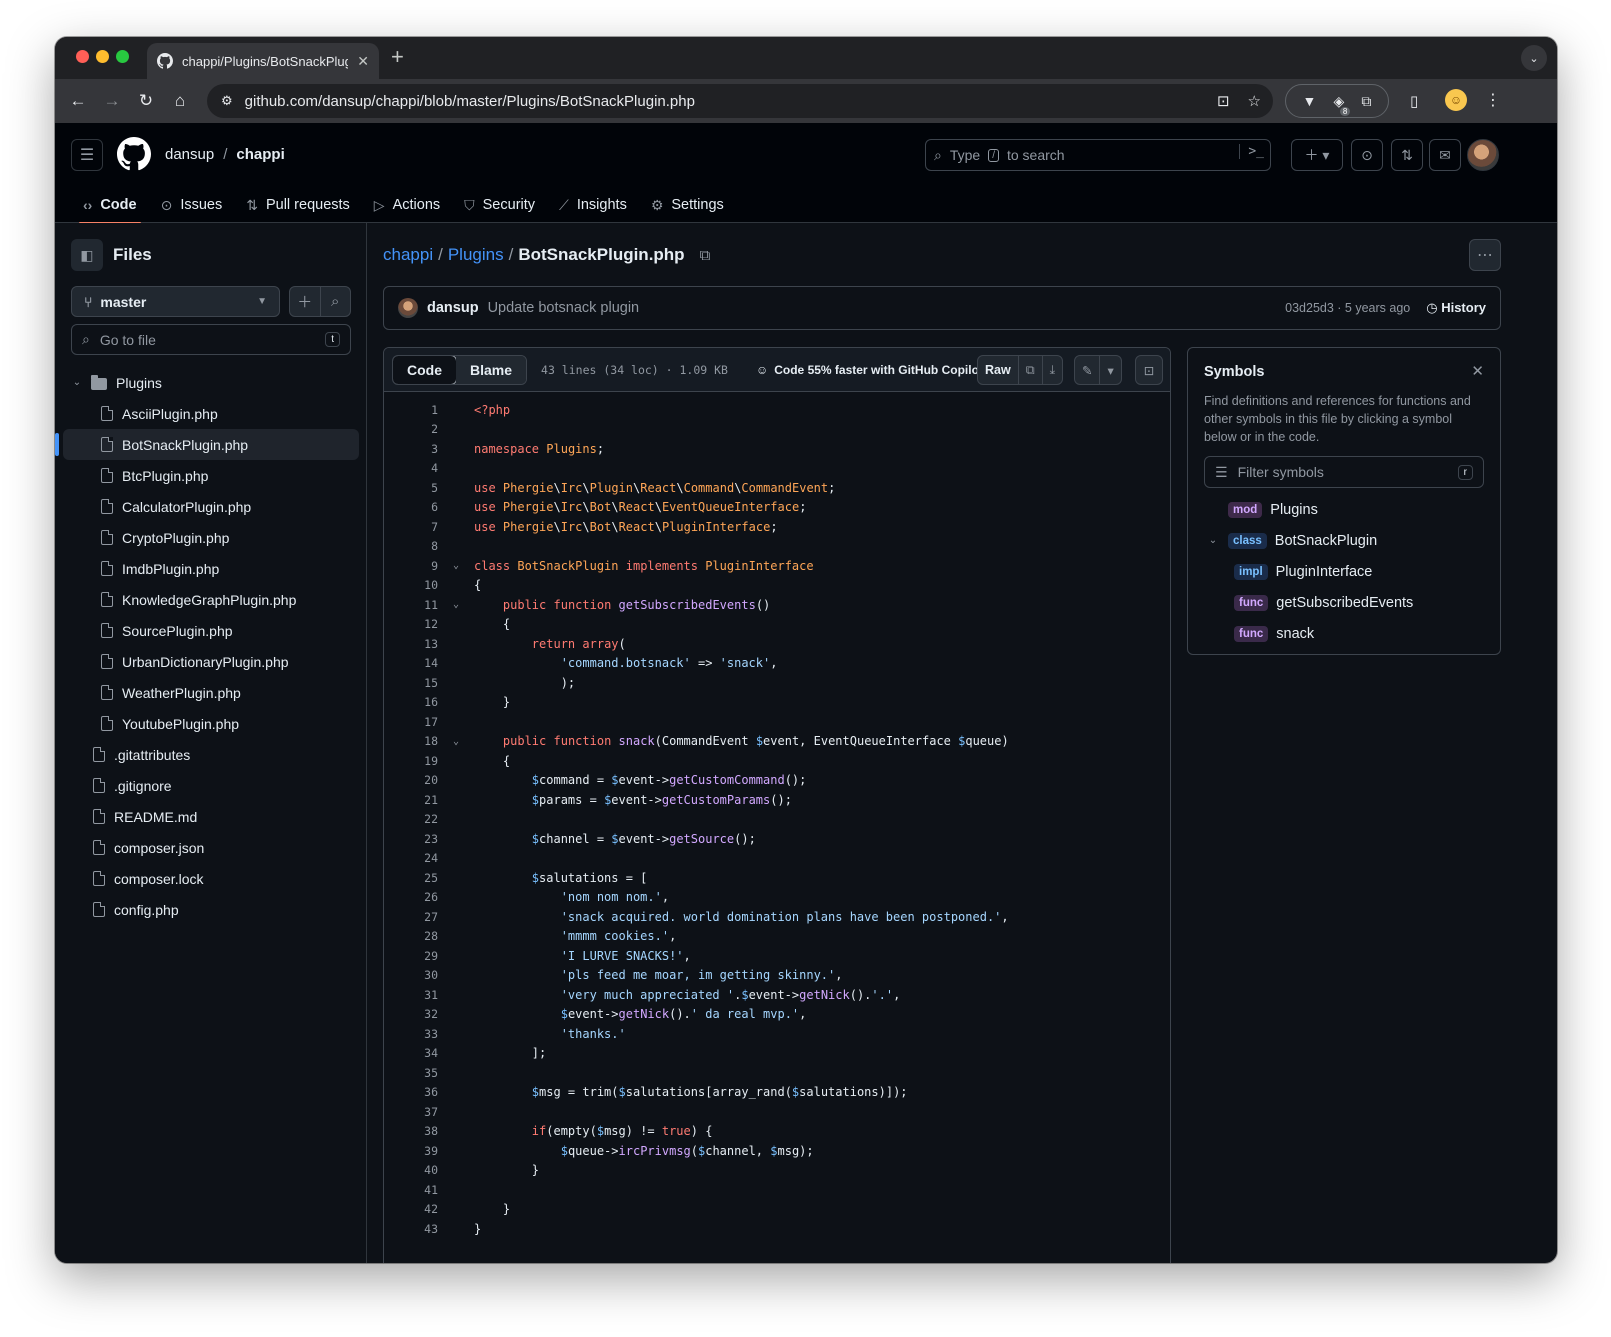 This screenshot has height=1337, width=1611. Describe the element at coordinates (777, 547) in the screenshot. I see `code-line: 8` at that location.